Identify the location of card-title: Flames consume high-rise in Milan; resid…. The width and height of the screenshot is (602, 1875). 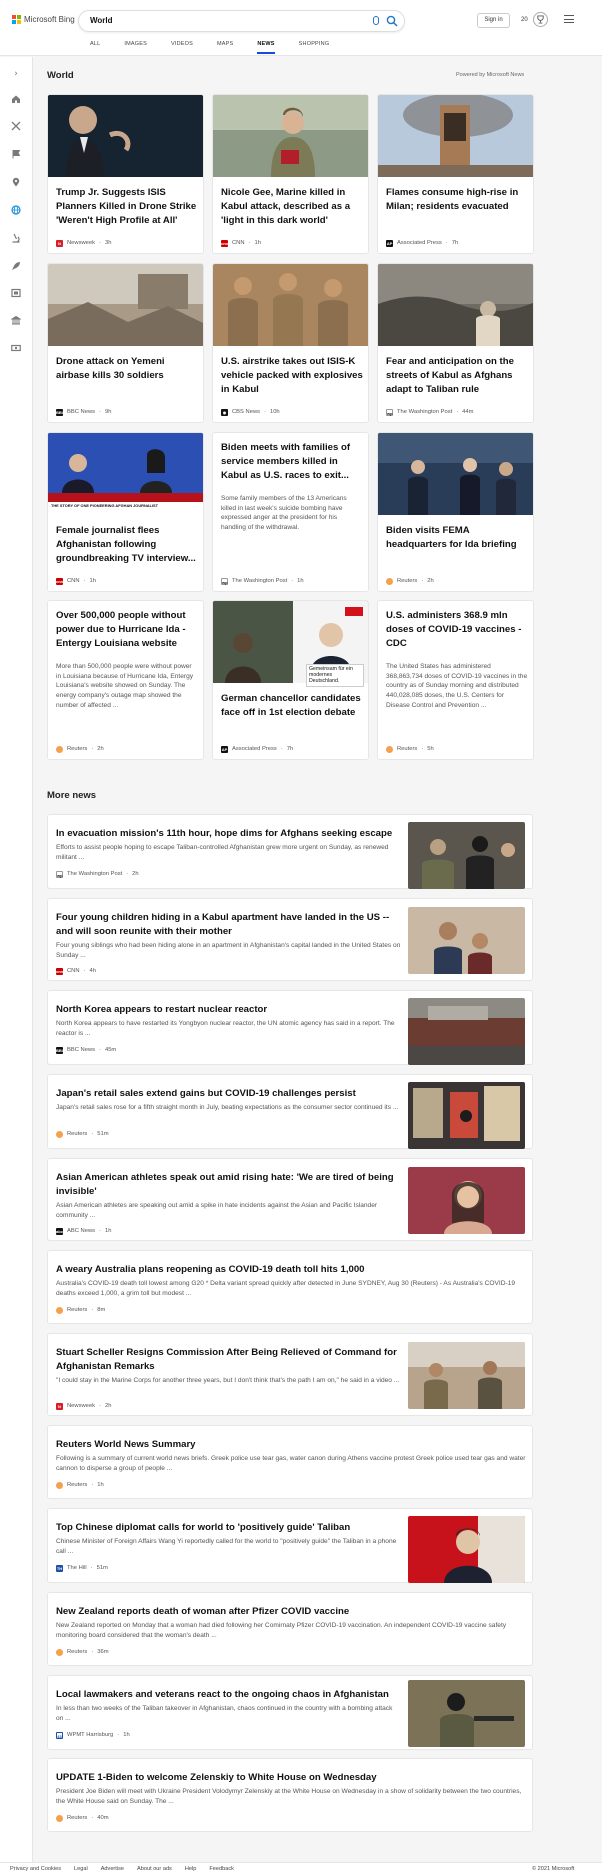
(457, 200).